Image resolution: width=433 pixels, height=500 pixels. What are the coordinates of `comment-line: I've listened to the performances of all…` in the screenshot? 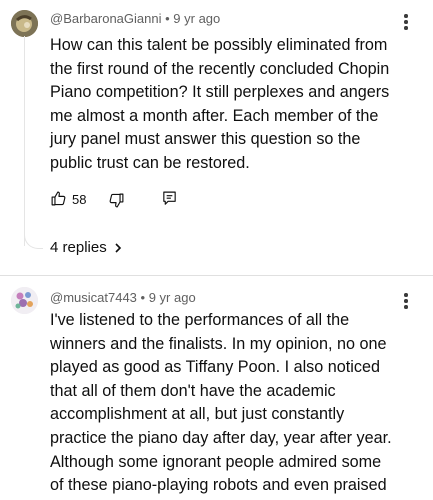 It's located at (200, 320).